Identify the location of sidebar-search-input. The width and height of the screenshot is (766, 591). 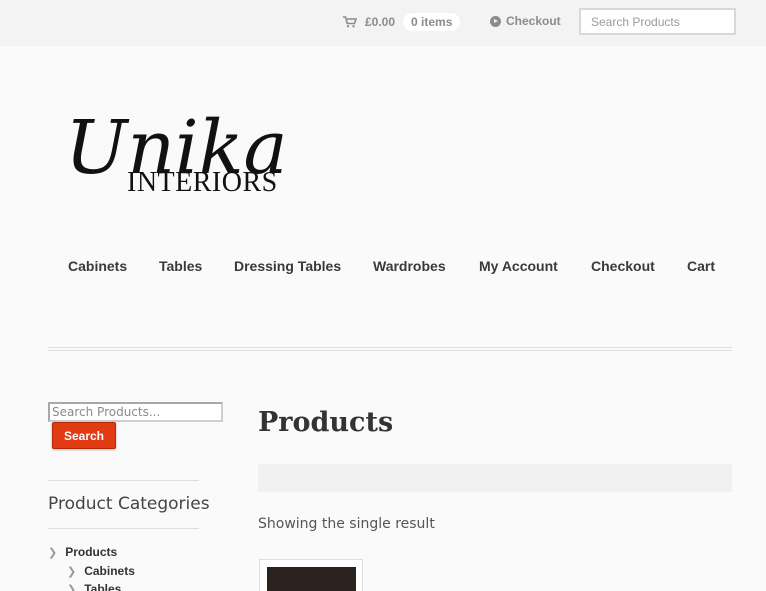
(135, 412).